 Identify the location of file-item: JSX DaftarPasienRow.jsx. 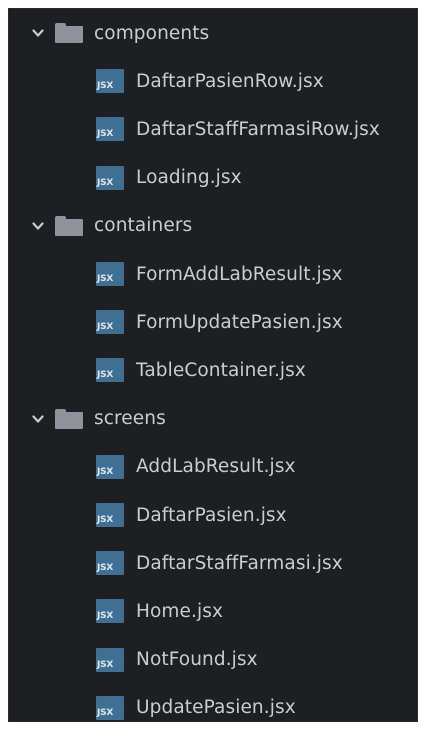
(213, 81).